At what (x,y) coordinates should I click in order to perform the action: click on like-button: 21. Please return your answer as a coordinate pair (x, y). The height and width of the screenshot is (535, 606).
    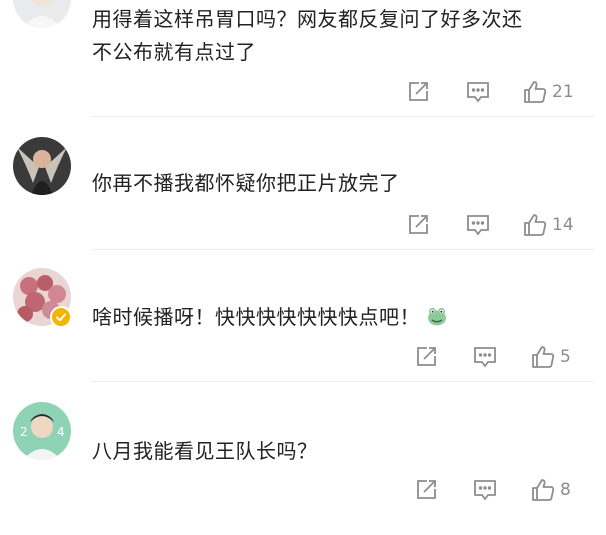
    Looking at the image, I should click on (548, 92).